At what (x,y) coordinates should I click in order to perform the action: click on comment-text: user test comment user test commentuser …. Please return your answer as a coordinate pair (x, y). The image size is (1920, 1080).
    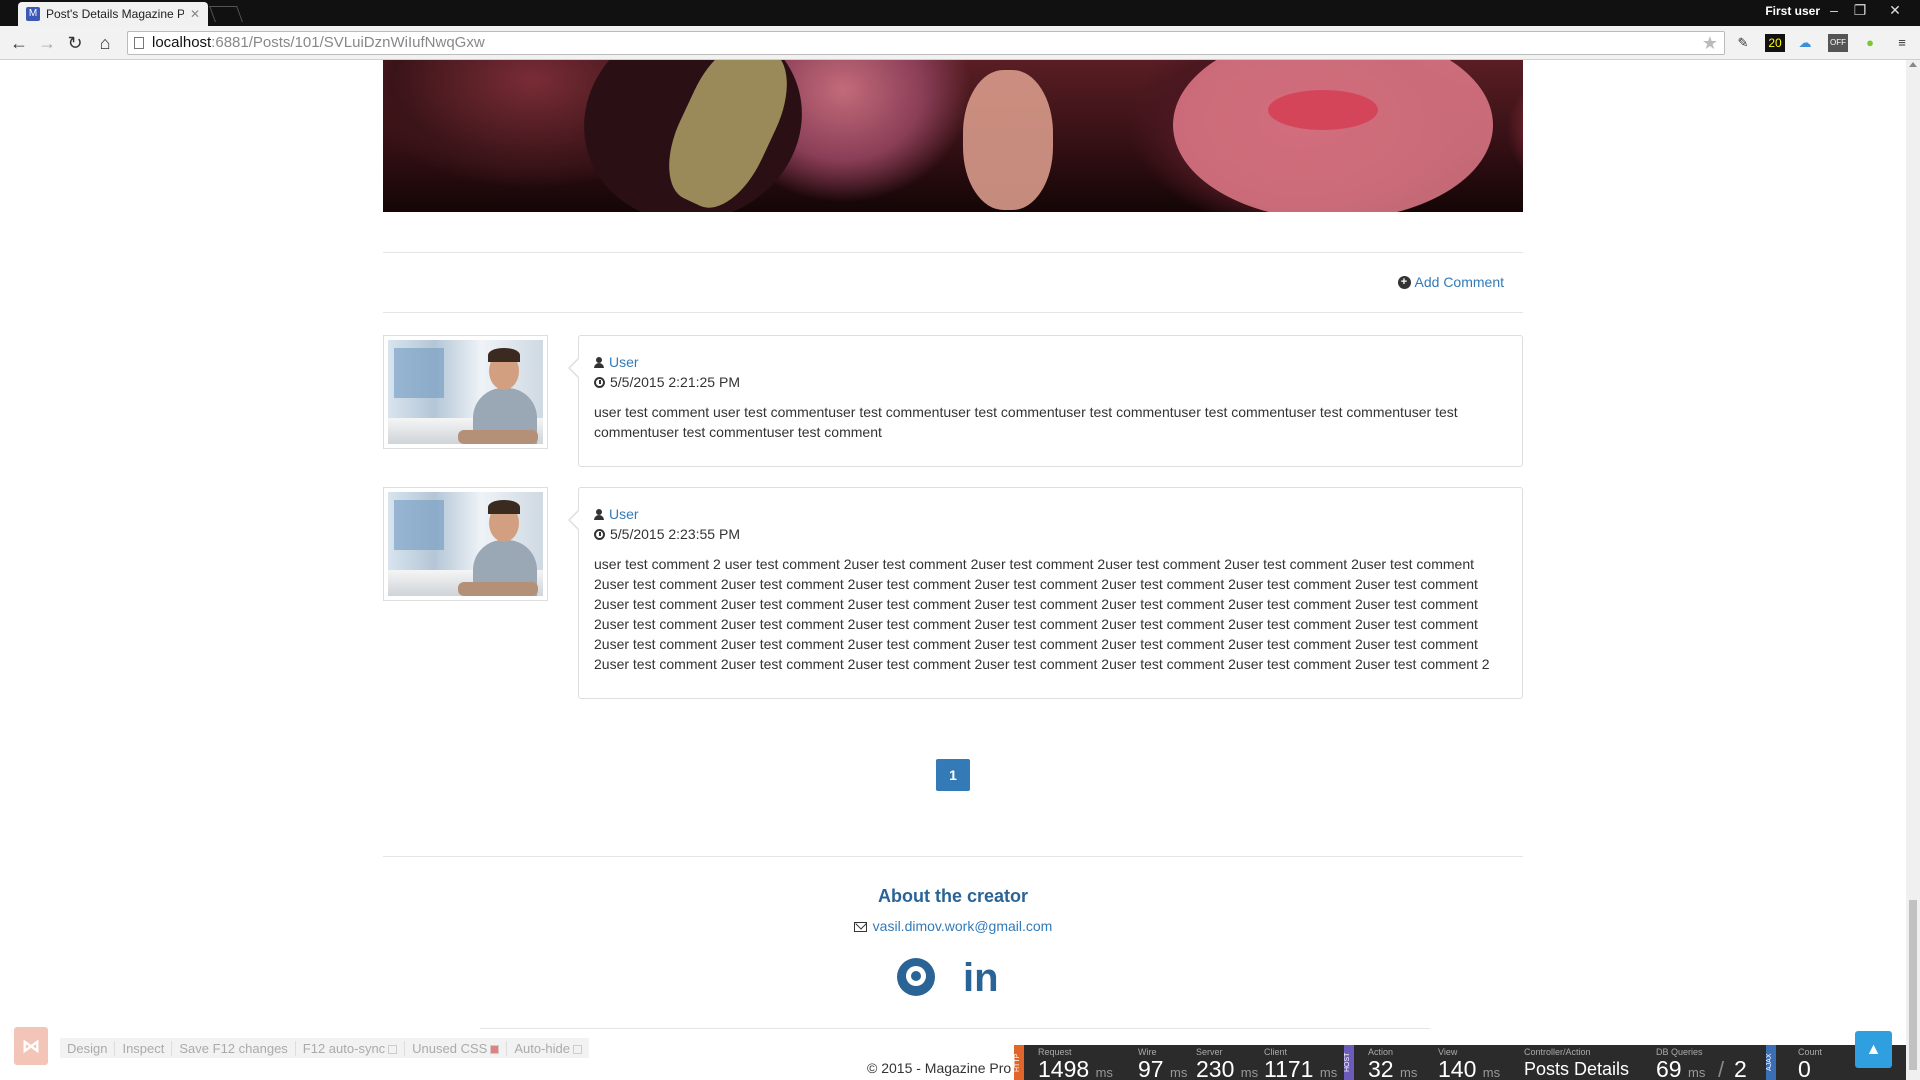
    Looking at the image, I should click on (1026, 422).